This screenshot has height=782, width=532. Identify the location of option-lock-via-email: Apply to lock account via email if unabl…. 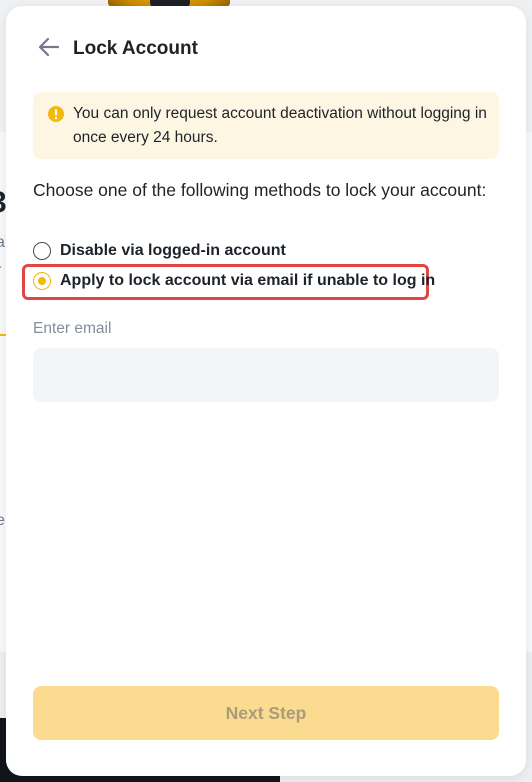
(234, 281).